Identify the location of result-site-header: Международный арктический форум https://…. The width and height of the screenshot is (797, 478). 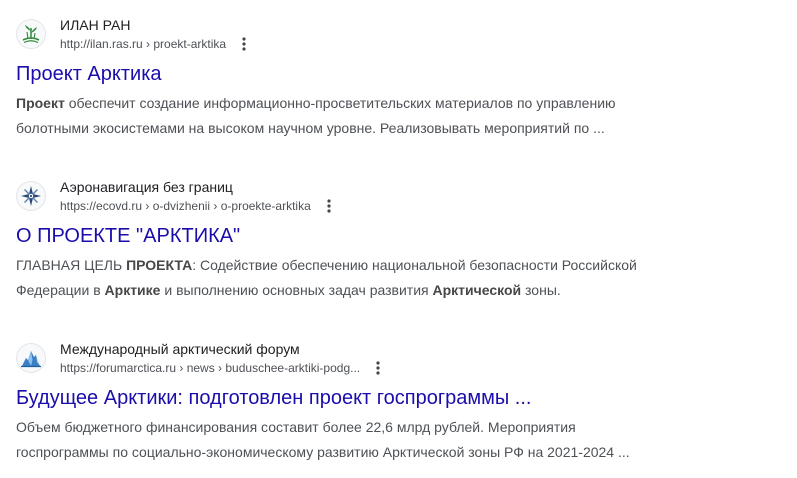
(401, 358).